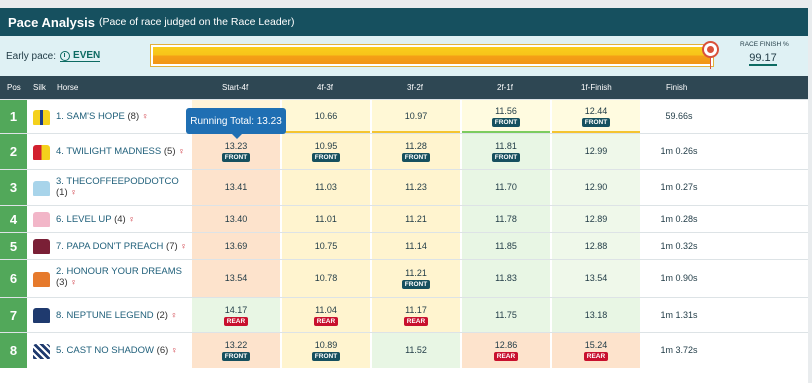  I want to click on col-3f-2f: 3f-2f, so click(415, 87).